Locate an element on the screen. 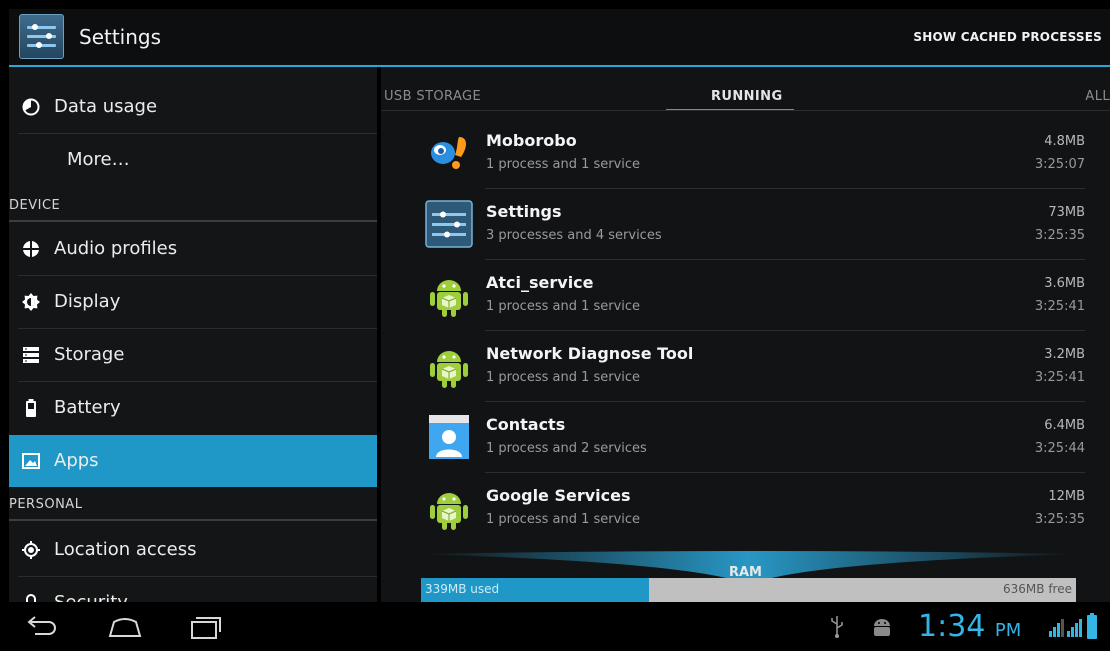 Image resolution: width=1110 pixels, height=651 pixels. back-icon is located at coordinates (41, 627).